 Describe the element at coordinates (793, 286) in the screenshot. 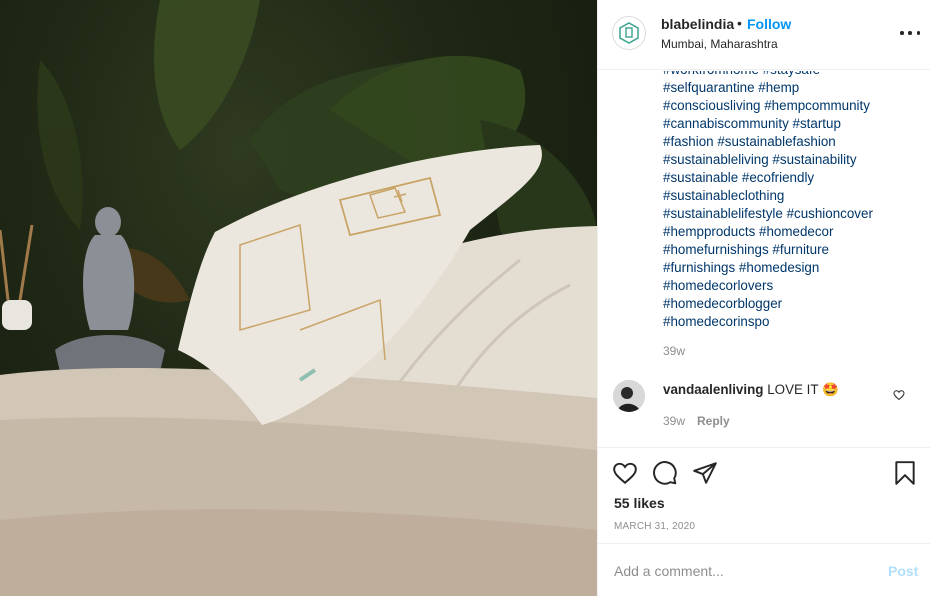

I see `hashtag-line: #homedecorlovers` at that location.